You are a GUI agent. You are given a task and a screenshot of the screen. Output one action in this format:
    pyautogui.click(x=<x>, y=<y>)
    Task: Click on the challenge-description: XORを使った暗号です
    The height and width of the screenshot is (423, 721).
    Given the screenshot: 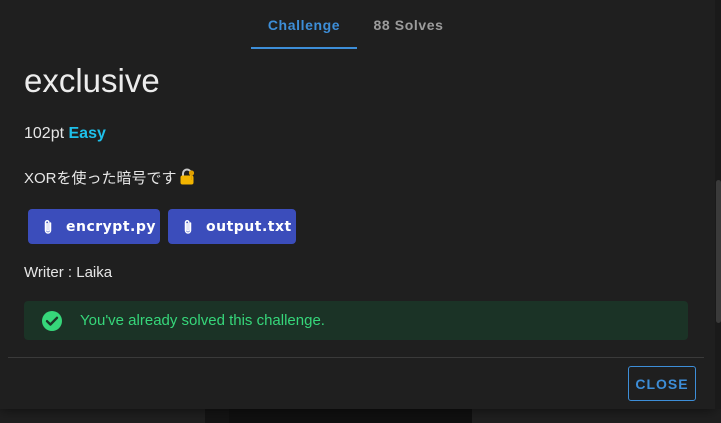 What is the action you would take?
    pyautogui.click(x=110, y=178)
    